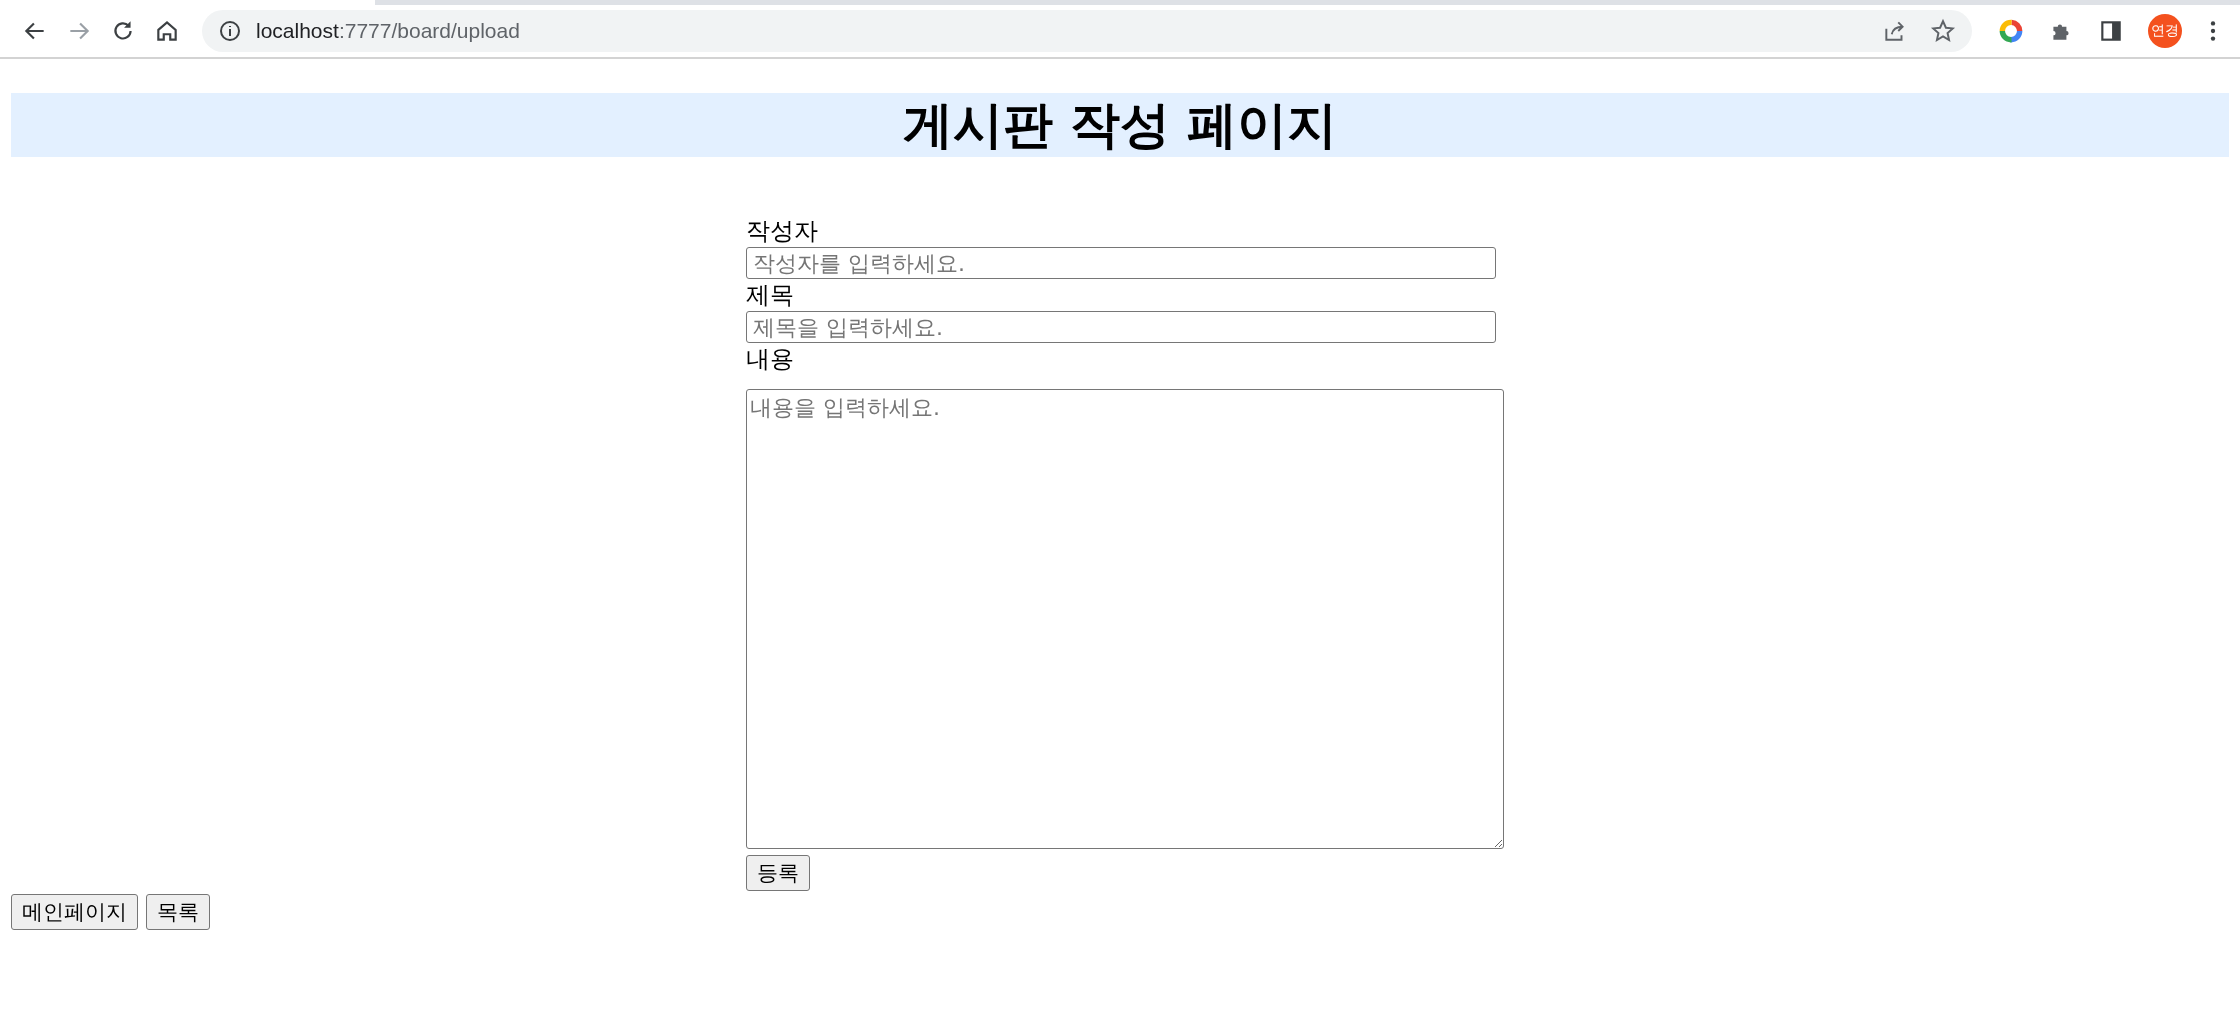 This screenshot has height=1011, width=2240. What do you see at coordinates (770, 359) in the screenshot?
I see `field-label: 내용` at bounding box center [770, 359].